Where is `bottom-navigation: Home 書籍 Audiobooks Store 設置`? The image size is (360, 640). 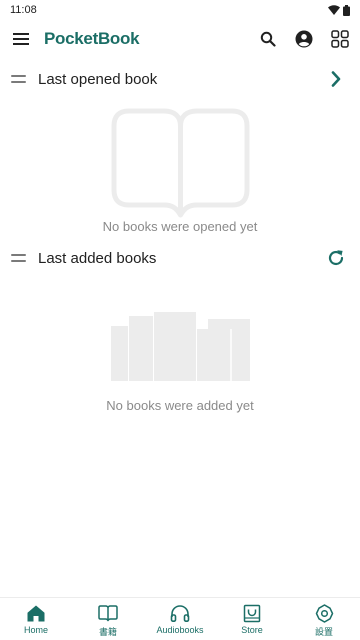 bottom-navigation: Home 書籍 Audiobooks Store 設置 is located at coordinates (180, 618).